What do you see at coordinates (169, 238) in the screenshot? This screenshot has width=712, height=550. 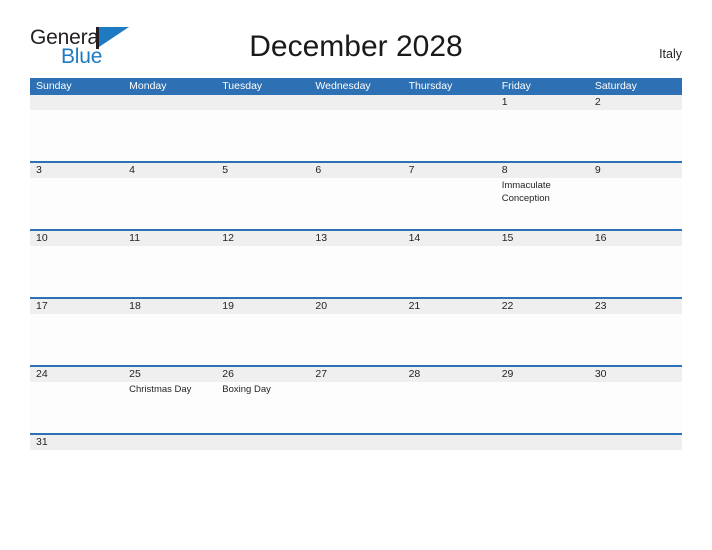 I see `day-number: 11` at bounding box center [169, 238].